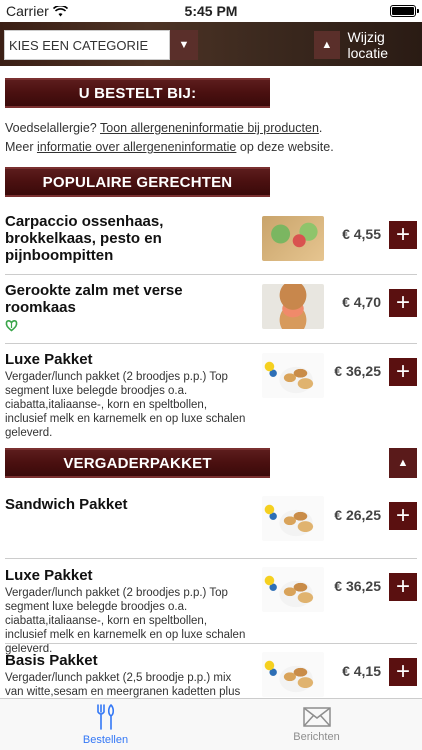  Describe the element at coordinates (361, 671) in the screenshot. I see `item-price: € 4,15` at that location.